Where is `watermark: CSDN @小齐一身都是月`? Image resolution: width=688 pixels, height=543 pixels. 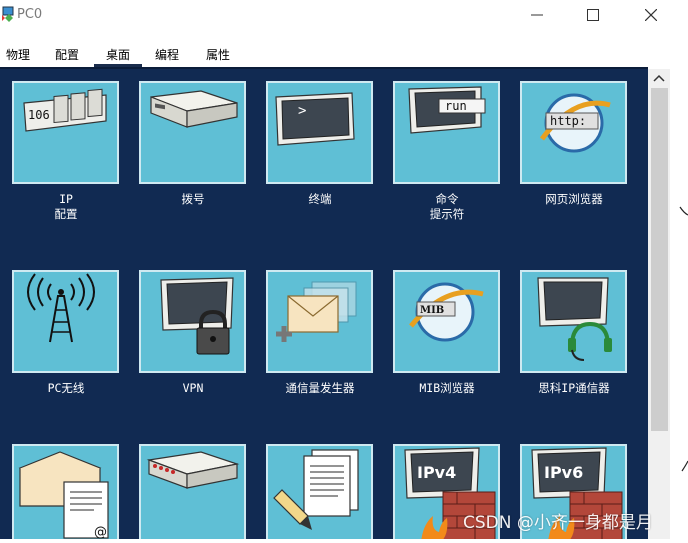 watermark: CSDN @小齐一身都是月 is located at coordinates (558, 523).